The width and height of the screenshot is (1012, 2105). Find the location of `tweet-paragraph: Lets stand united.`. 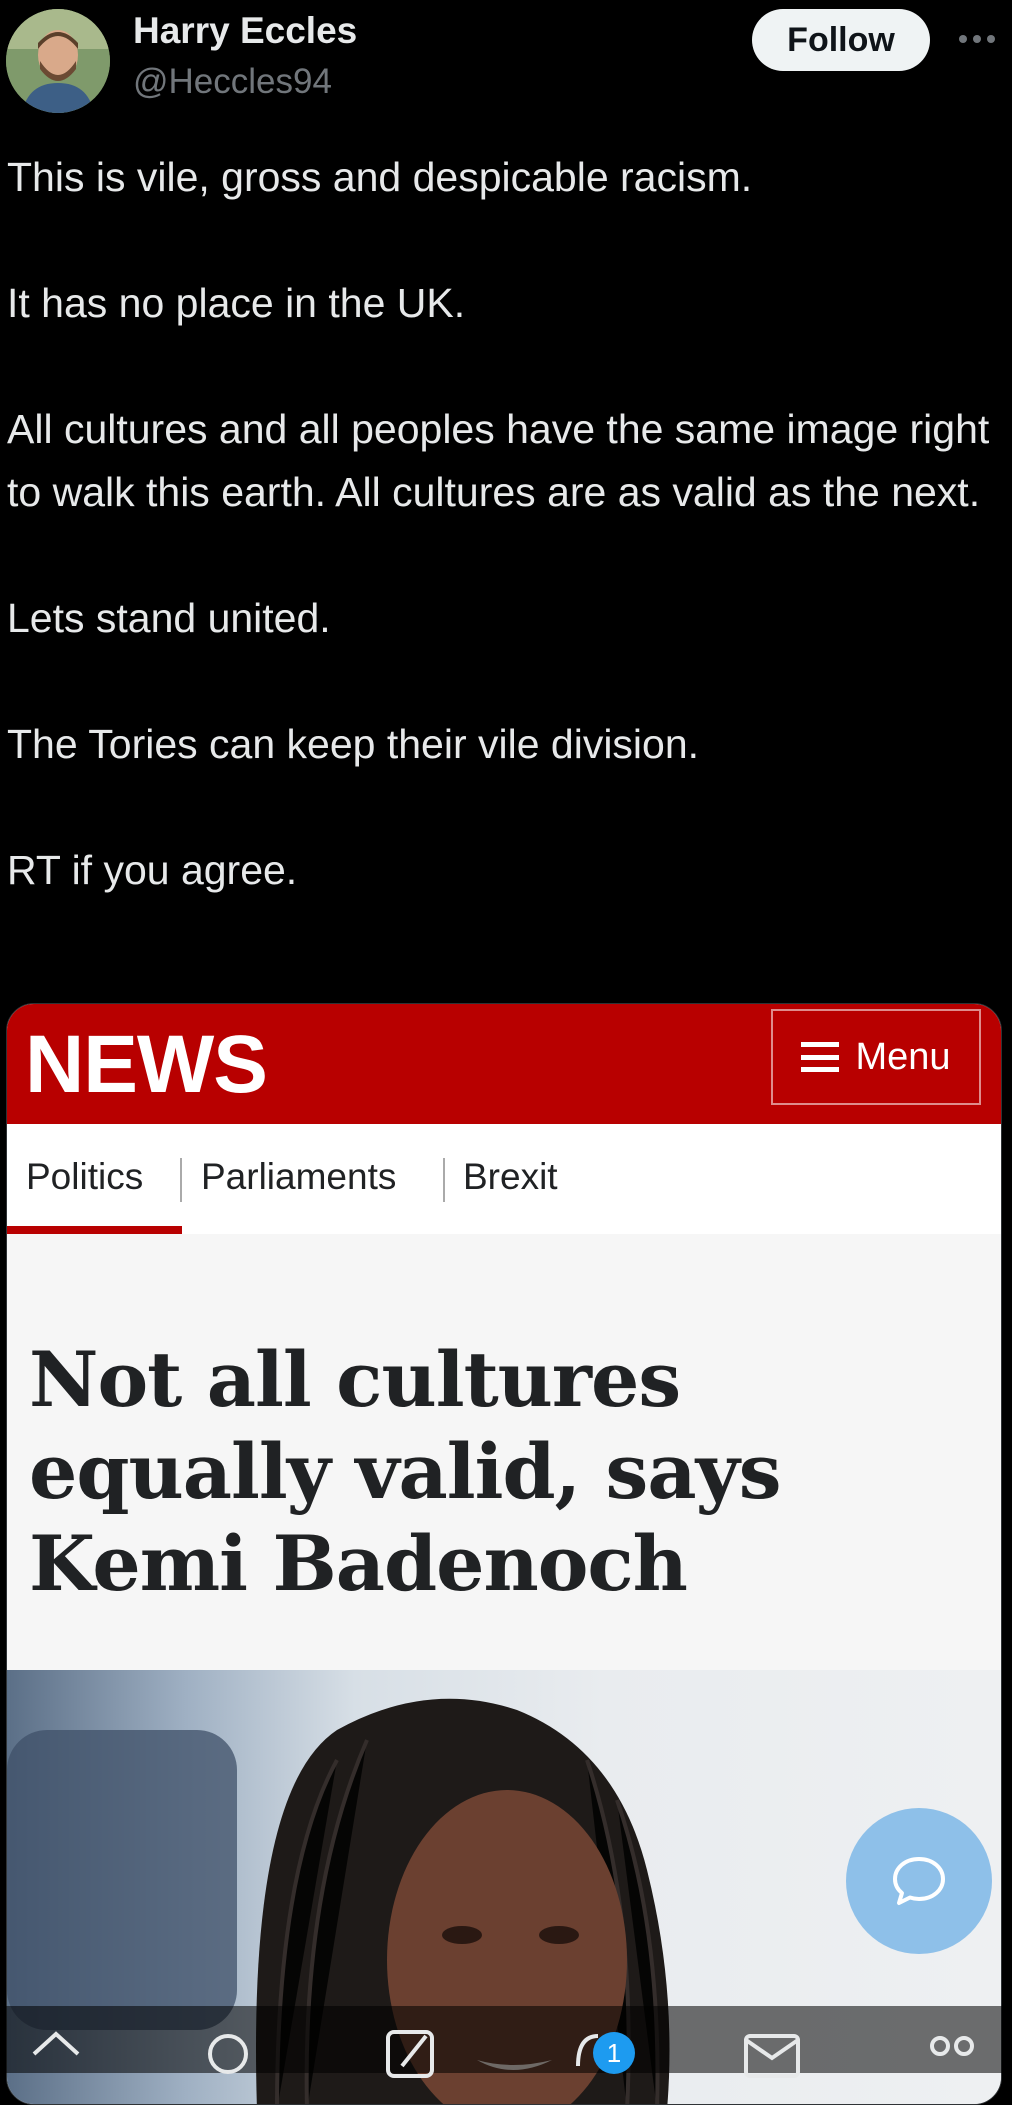

tweet-paragraph: Lets stand united. is located at coordinates (169, 618).